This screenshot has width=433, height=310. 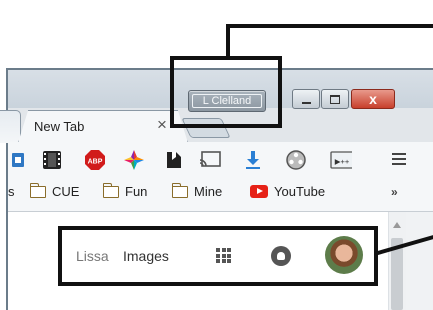 What do you see at coordinates (259, 191) in the screenshot?
I see `youtube-icon` at bounding box center [259, 191].